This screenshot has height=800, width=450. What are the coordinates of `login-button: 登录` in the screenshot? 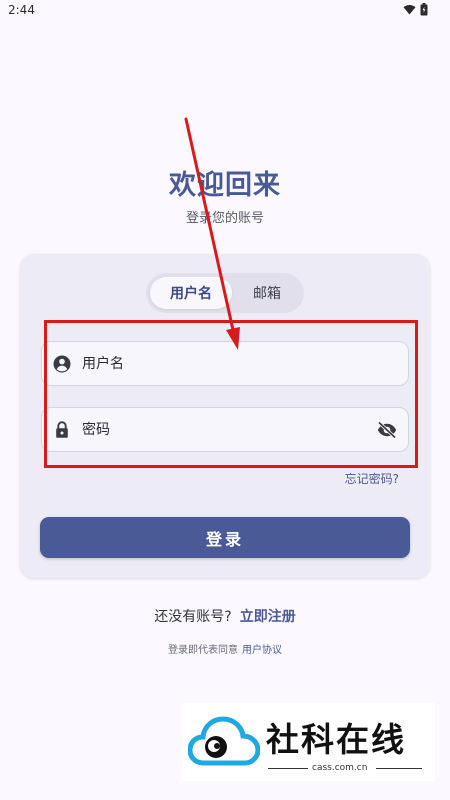 It's located at (225, 537).